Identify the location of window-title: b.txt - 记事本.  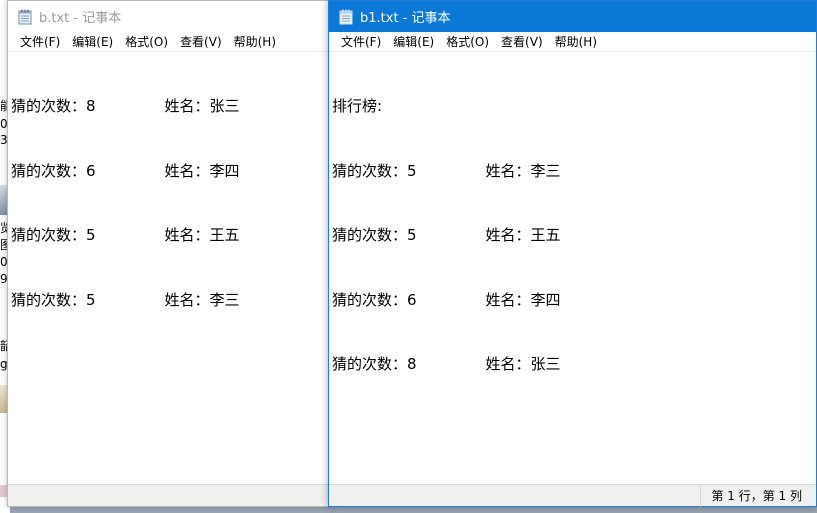
(80, 18).